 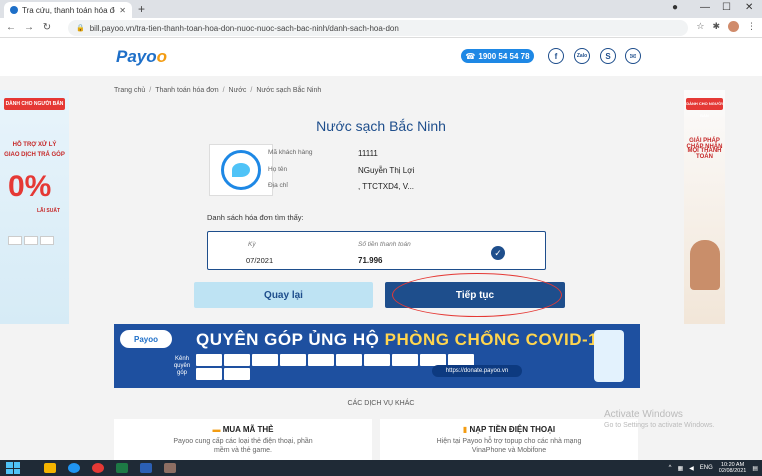 What do you see at coordinates (680, 468) in the screenshot?
I see `network-icon: ▦` at bounding box center [680, 468].